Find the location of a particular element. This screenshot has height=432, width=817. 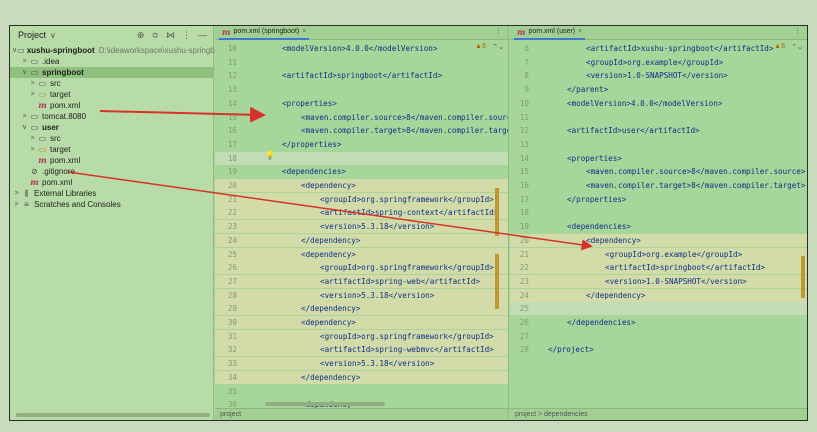

code-line: 28 </project> is located at coordinates (658, 349).